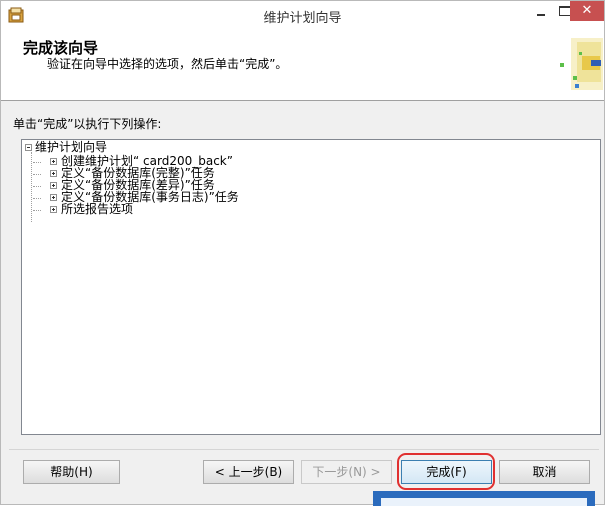 The image size is (605, 506). What do you see at coordinates (71, 472) in the screenshot?
I see `help-button: 帮助(H)` at bounding box center [71, 472].